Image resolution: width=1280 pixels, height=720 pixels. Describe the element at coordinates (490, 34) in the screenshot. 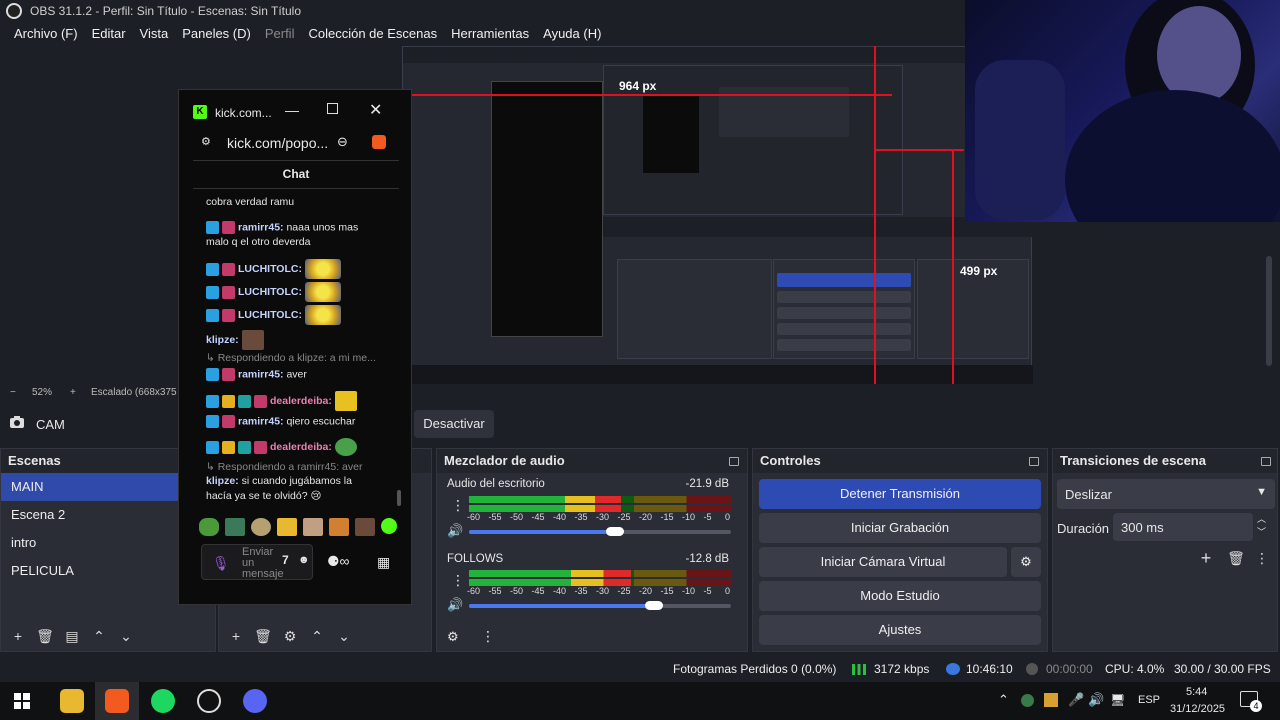

I see `menu-herramientas: Herramientas` at that location.